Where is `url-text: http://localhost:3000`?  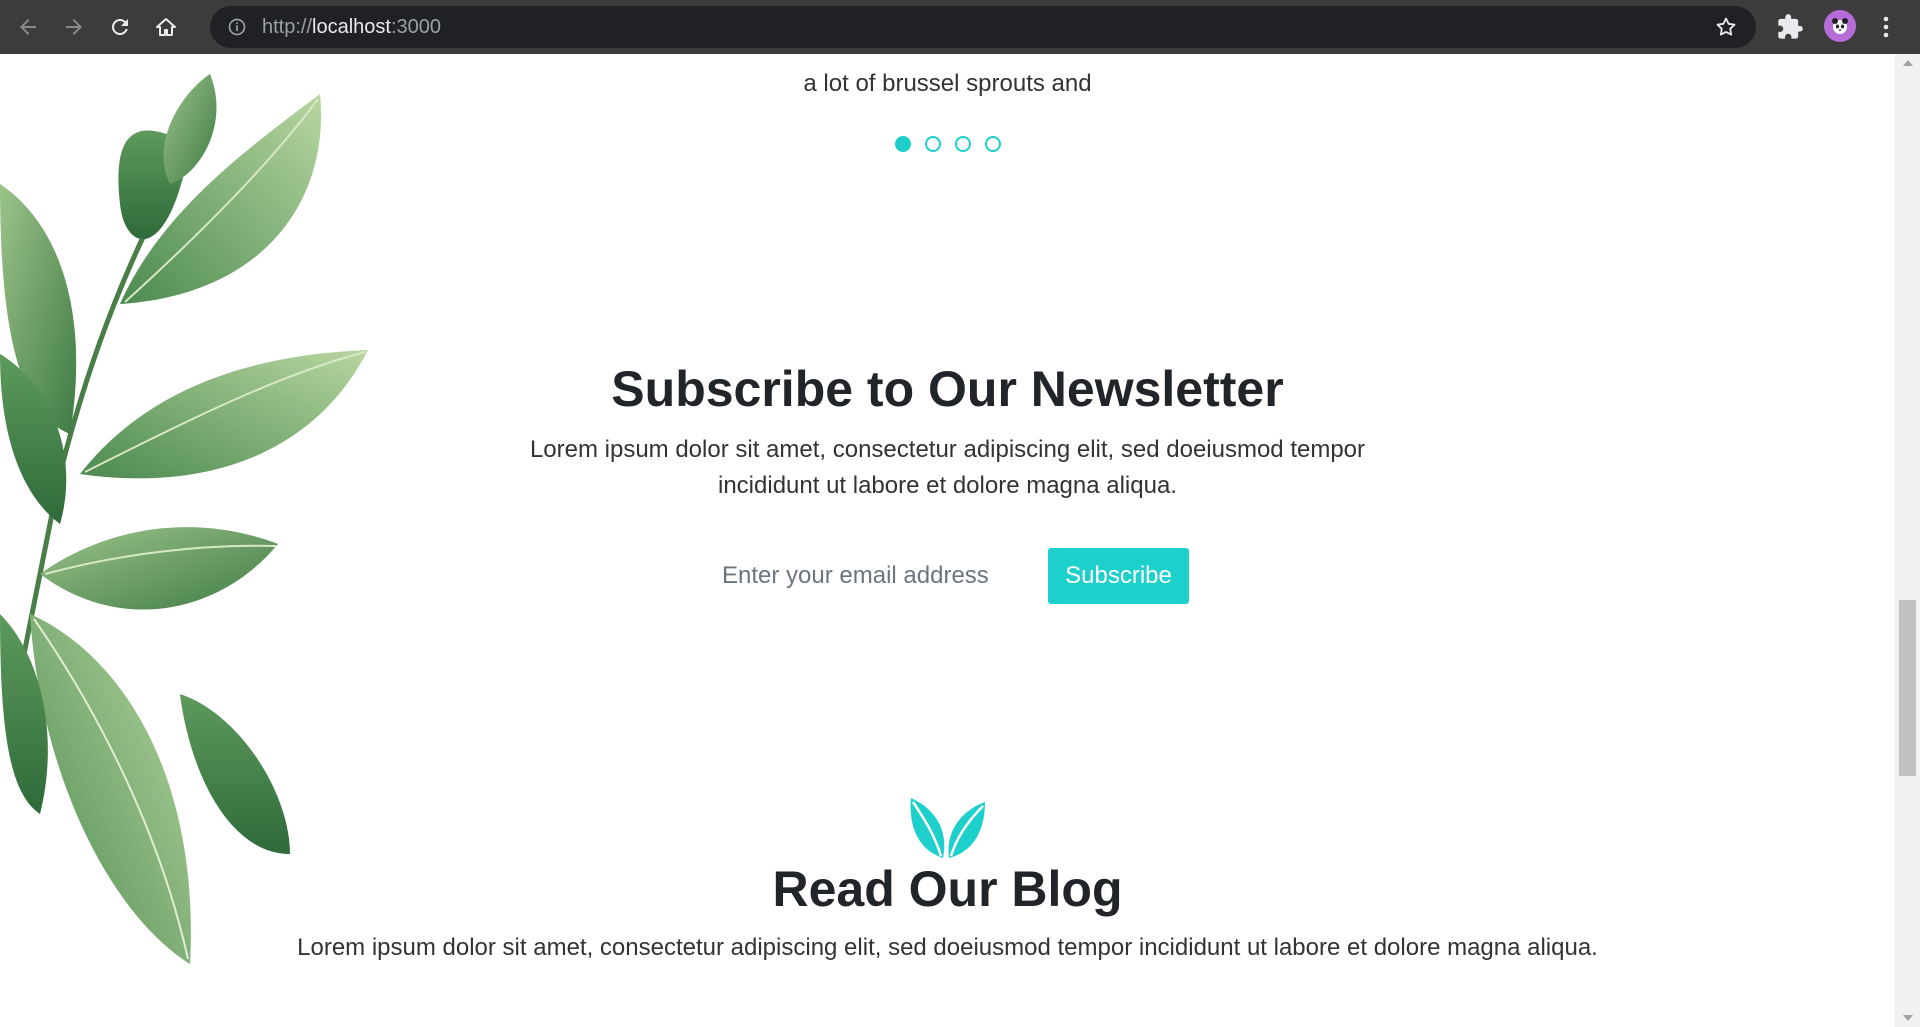 url-text: http://localhost:3000 is located at coordinates (351, 27).